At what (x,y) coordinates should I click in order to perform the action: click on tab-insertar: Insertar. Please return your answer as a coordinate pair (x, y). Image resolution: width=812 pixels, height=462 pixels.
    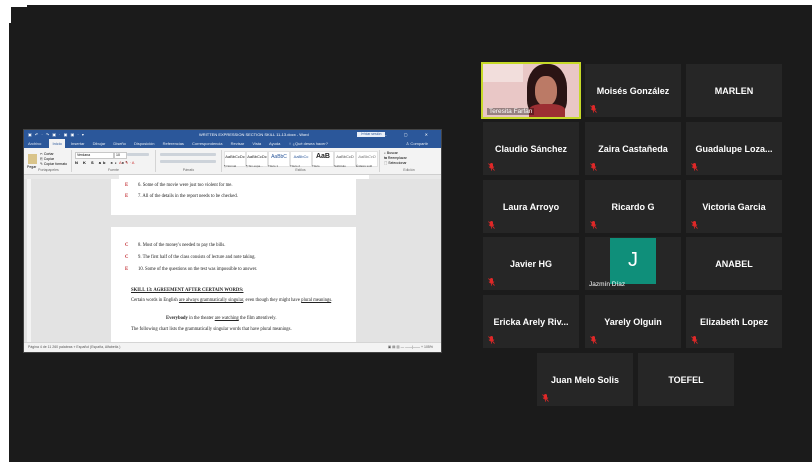
    Looking at the image, I should click on (78, 143).